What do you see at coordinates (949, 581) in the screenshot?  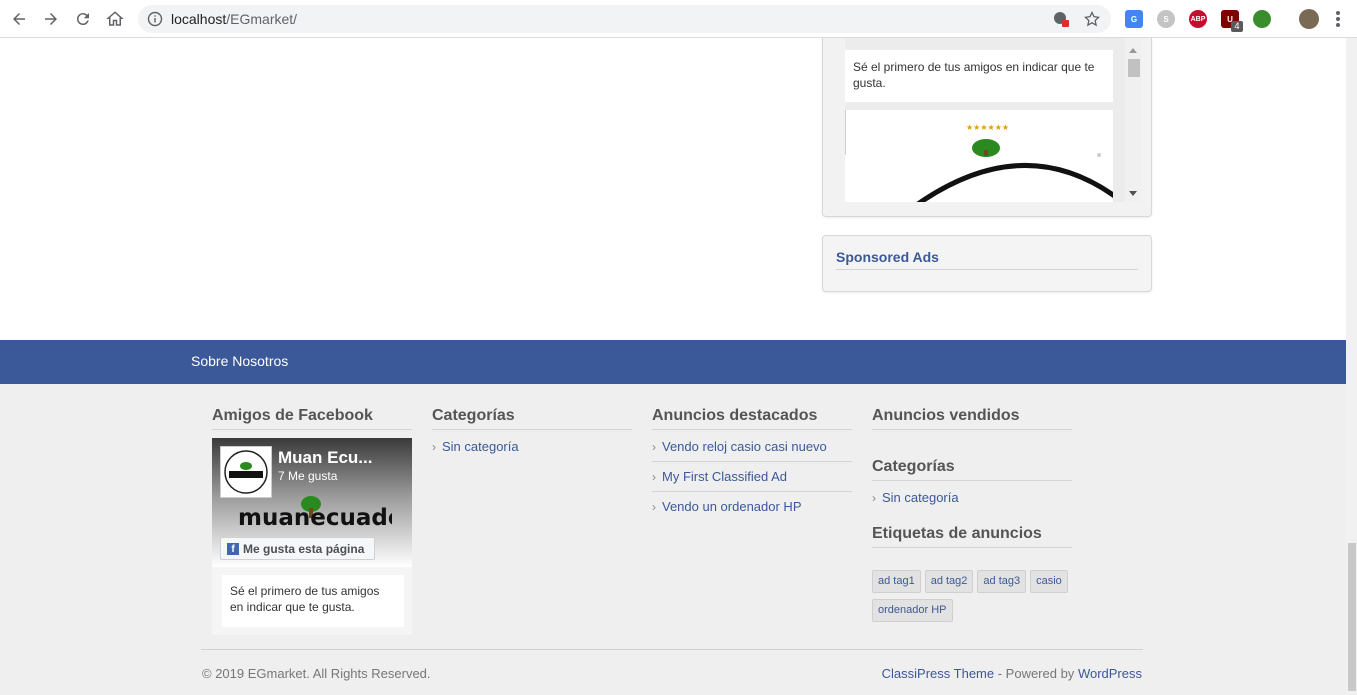 I see `tag-link: ad tag2` at bounding box center [949, 581].